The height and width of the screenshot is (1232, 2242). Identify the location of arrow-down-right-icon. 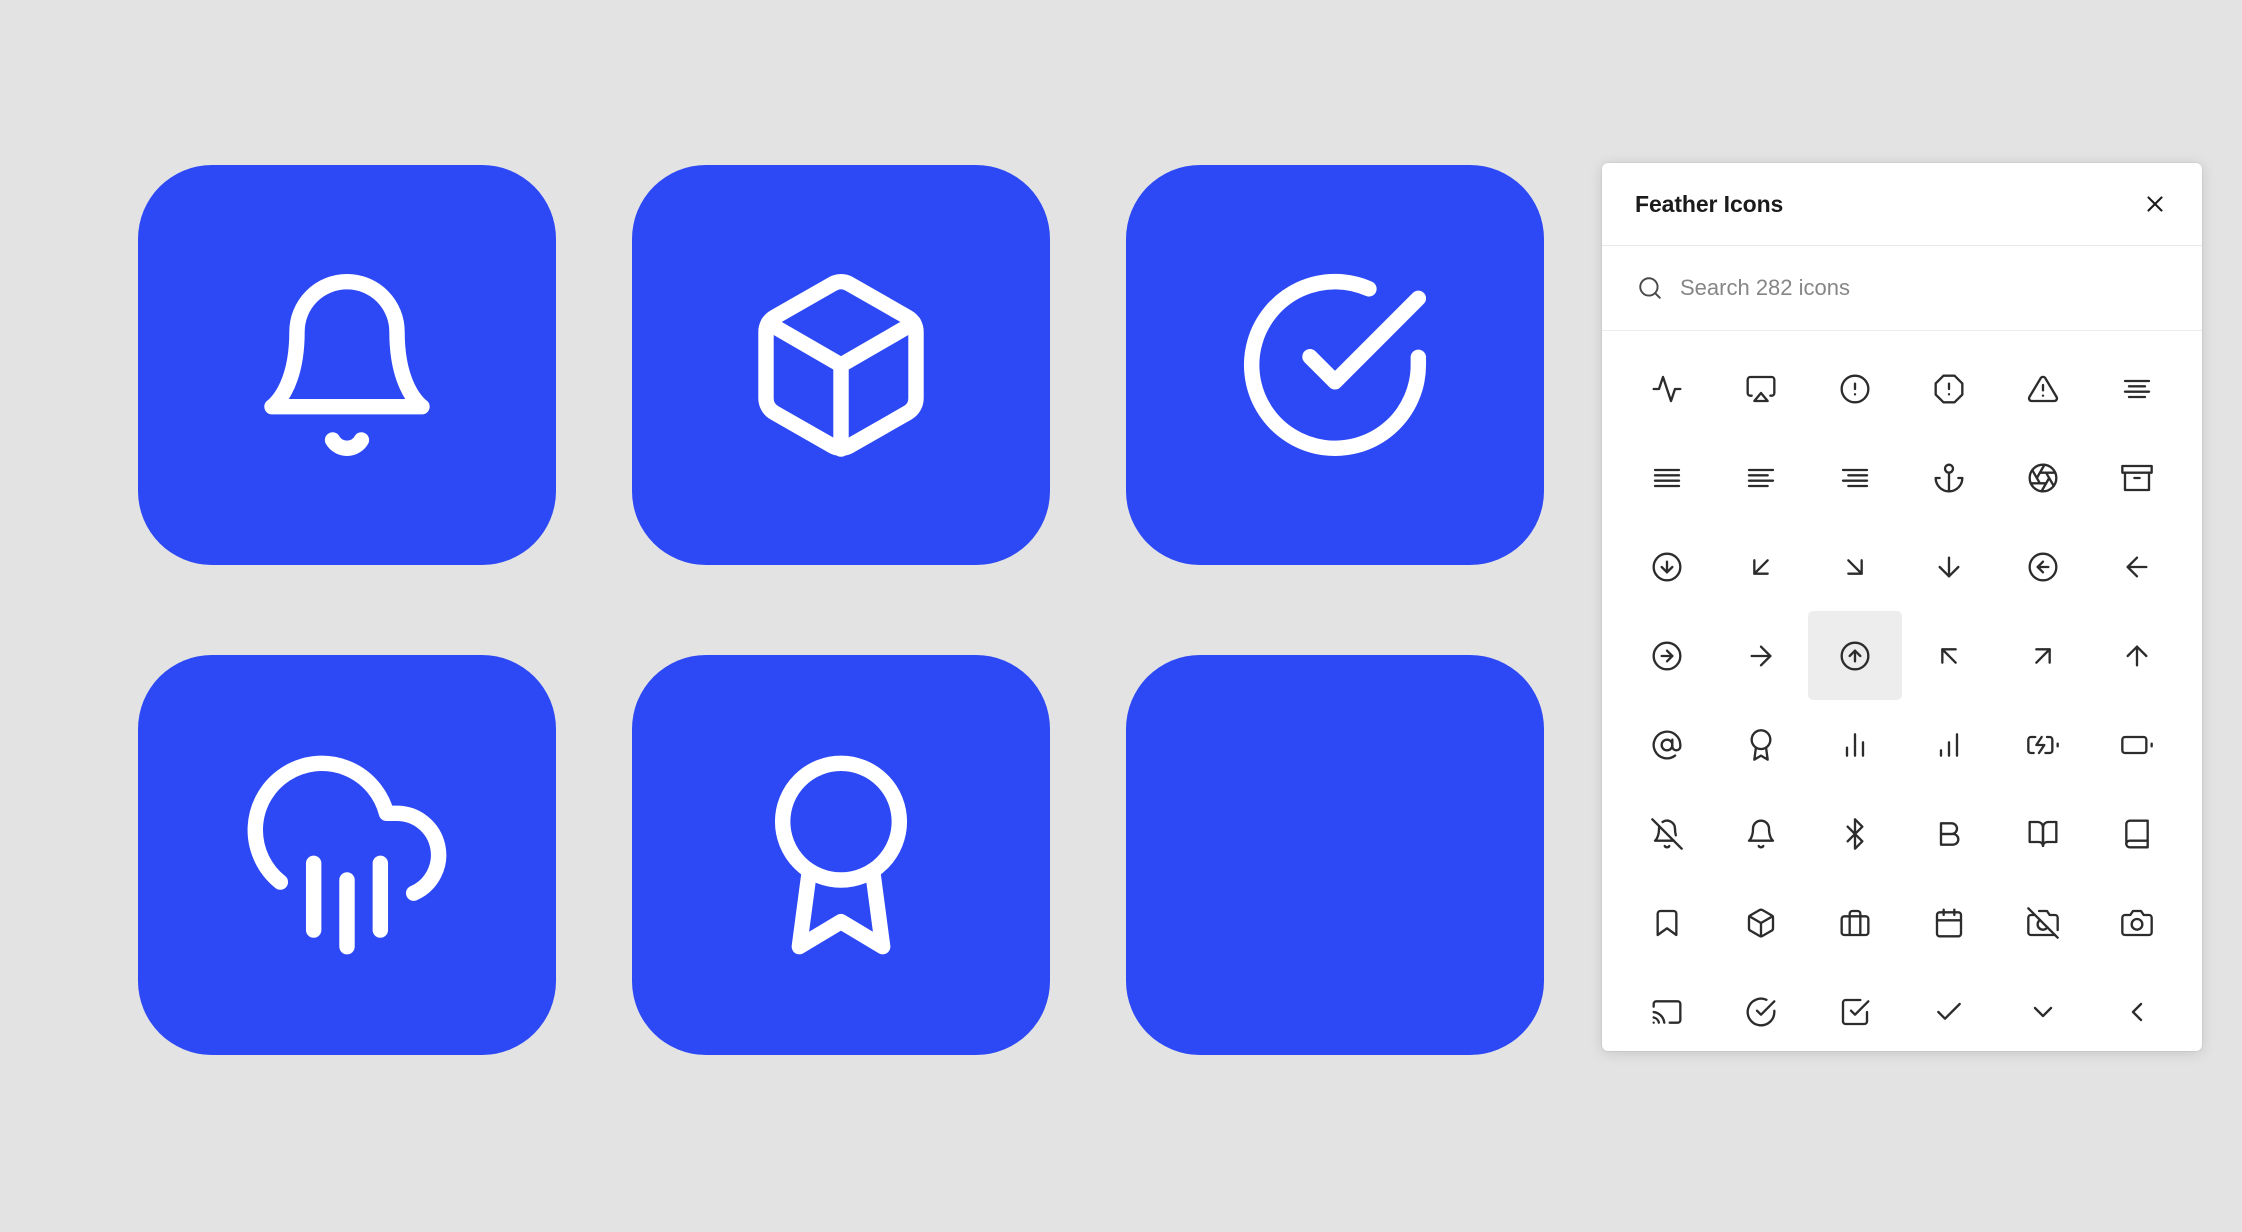
(1855, 567).